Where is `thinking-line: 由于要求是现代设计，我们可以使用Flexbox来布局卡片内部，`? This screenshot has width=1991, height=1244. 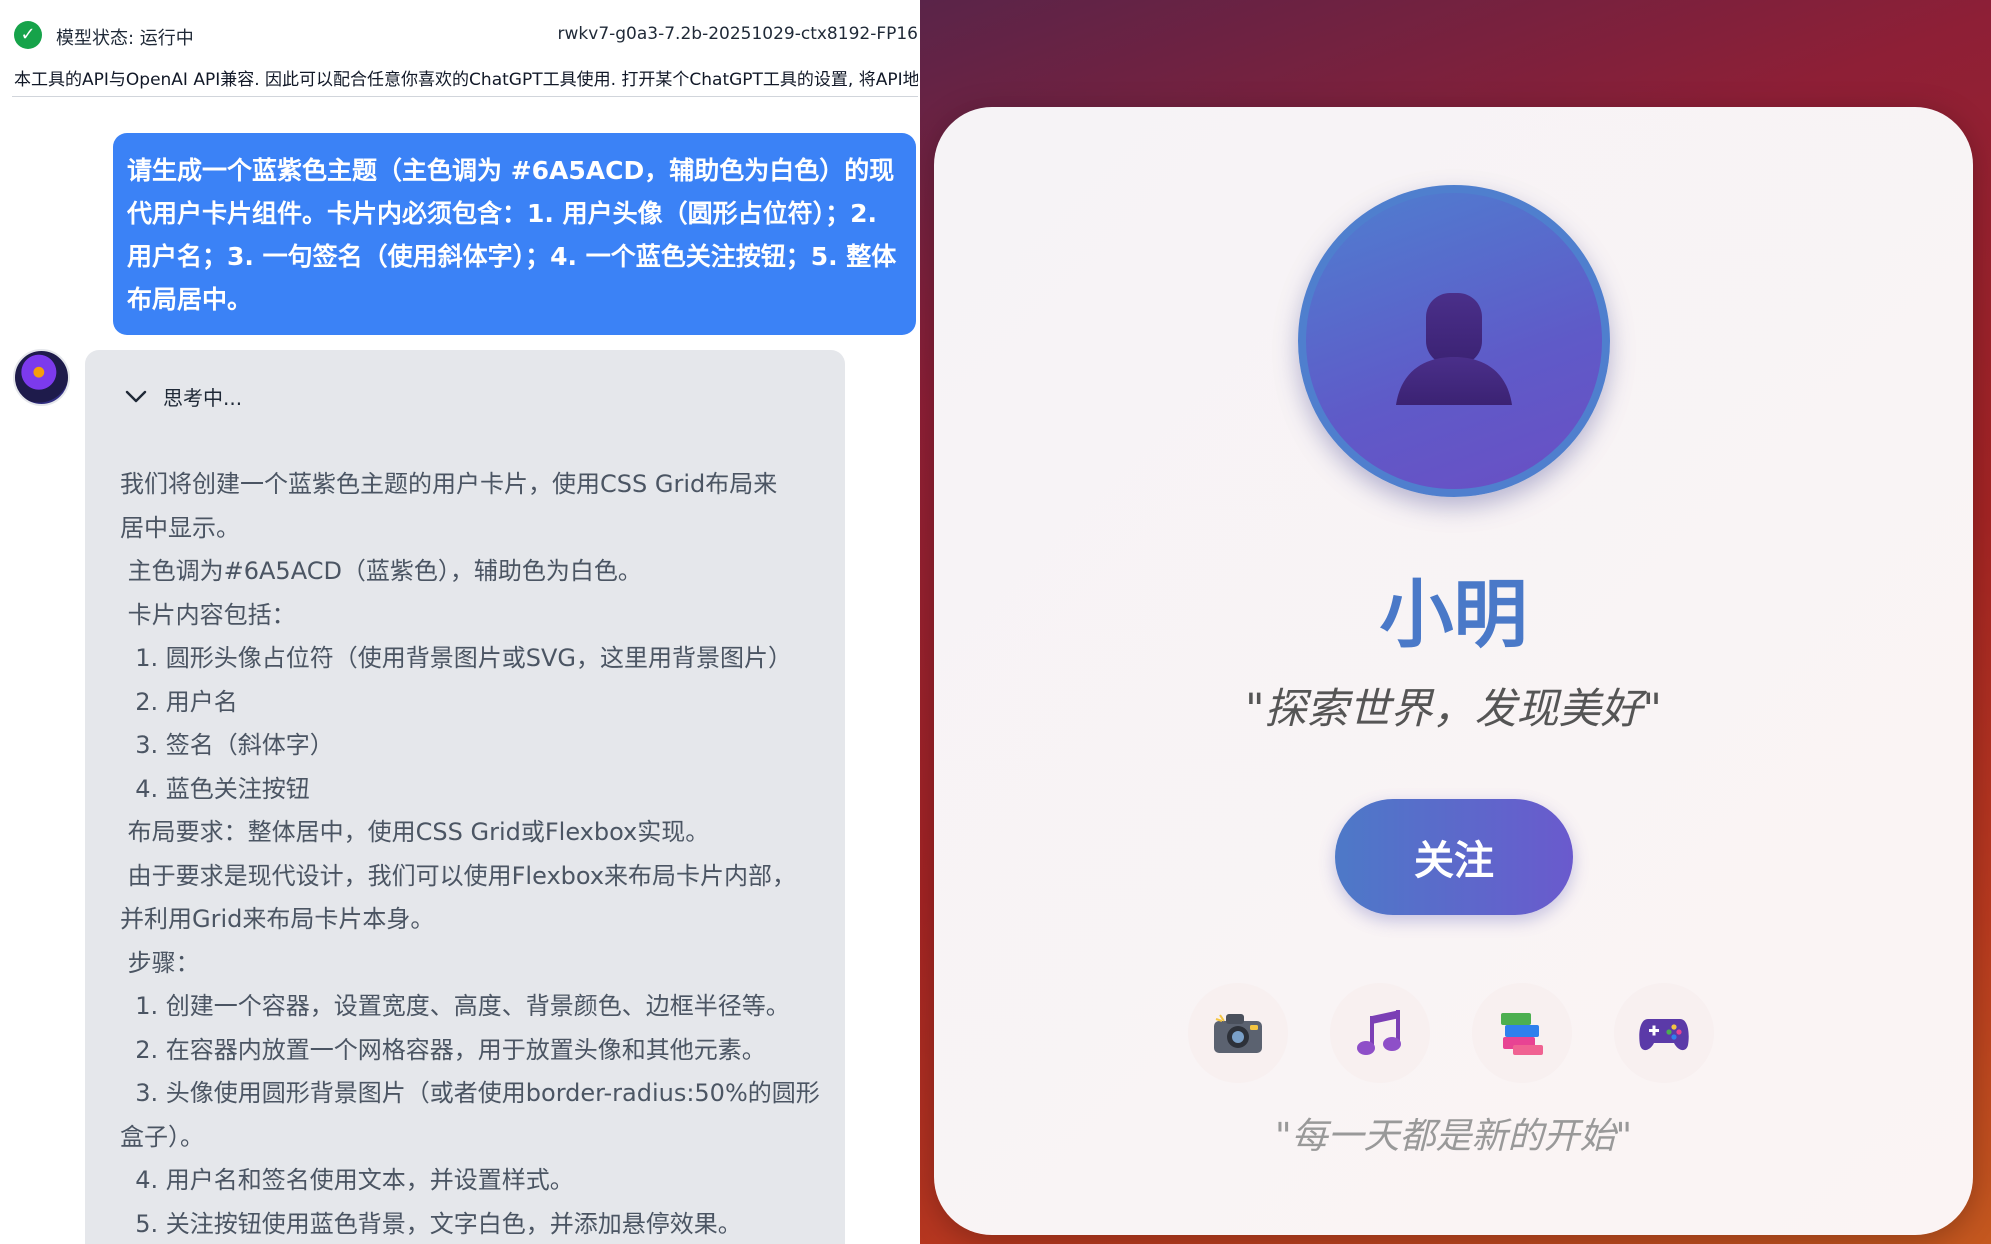 thinking-line: 由于要求是现代设计，我们可以使用Flexbox来布局卡片内部， is located at coordinates (458, 875).